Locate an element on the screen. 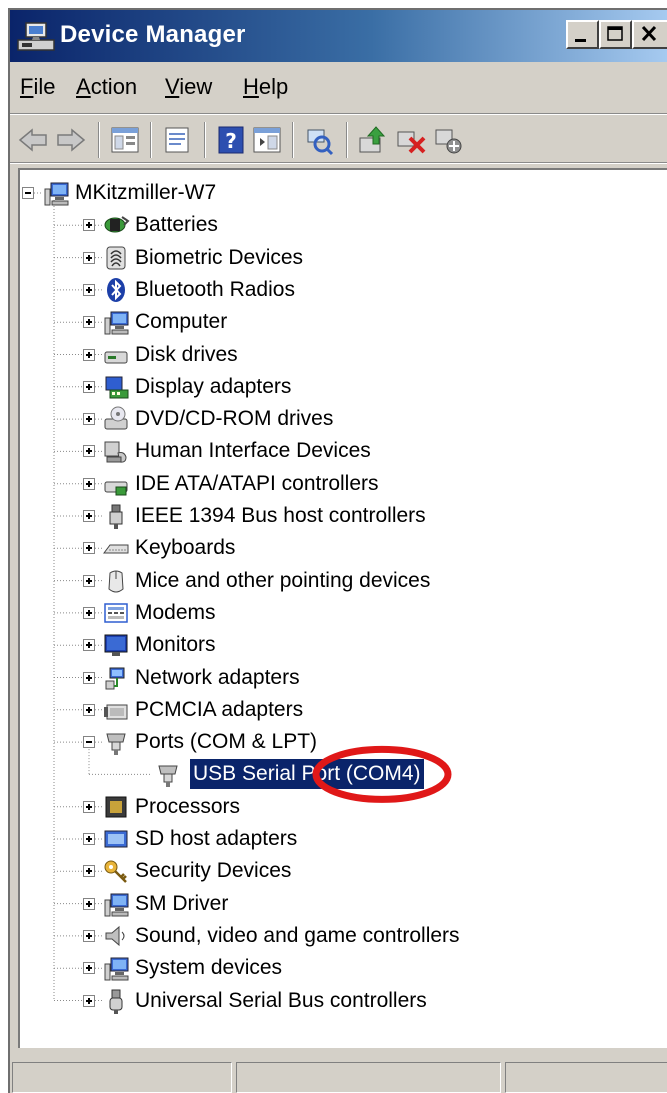  mouse-icon is located at coordinates (116, 581).